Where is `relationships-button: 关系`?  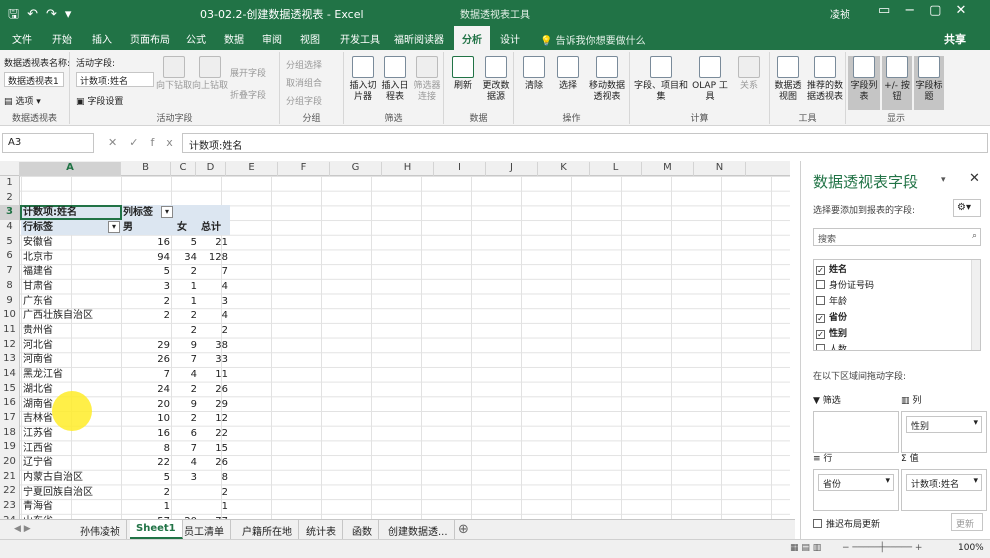
relationships-button: 关系 is located at coordinates (749, 74).